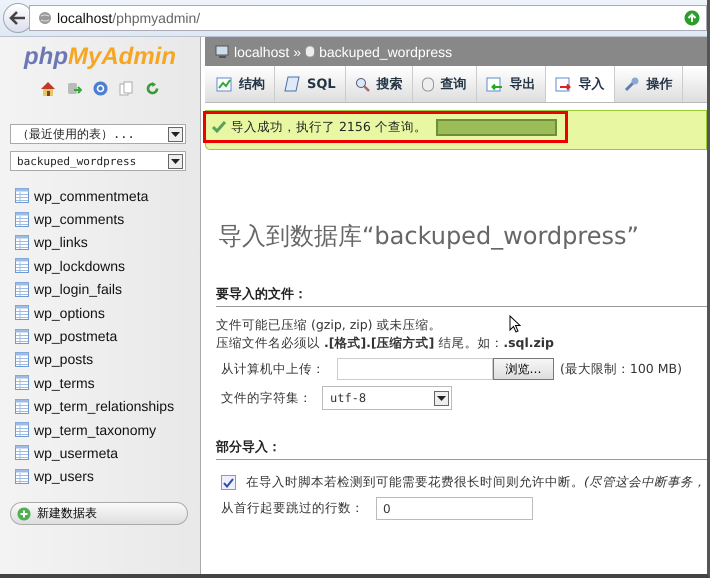 The image size is (714, 583). I want to click on compression-note: 文件可能已压缩 (gzip, zip) 或未压缩。, so click(329, 325).